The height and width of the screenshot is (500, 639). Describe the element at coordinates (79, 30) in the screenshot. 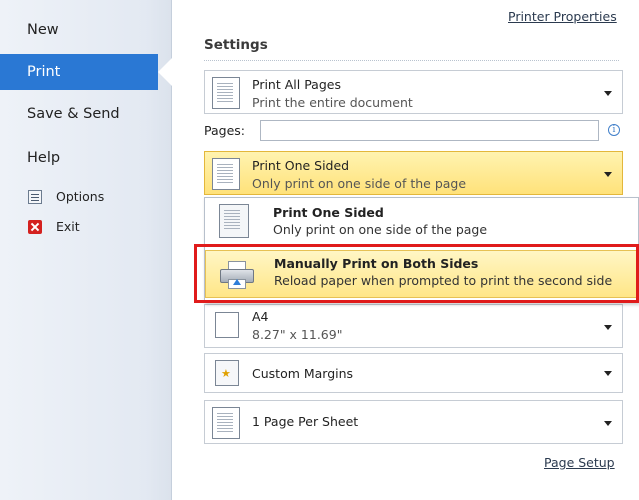

I see `nav-item-new: New` at that location.